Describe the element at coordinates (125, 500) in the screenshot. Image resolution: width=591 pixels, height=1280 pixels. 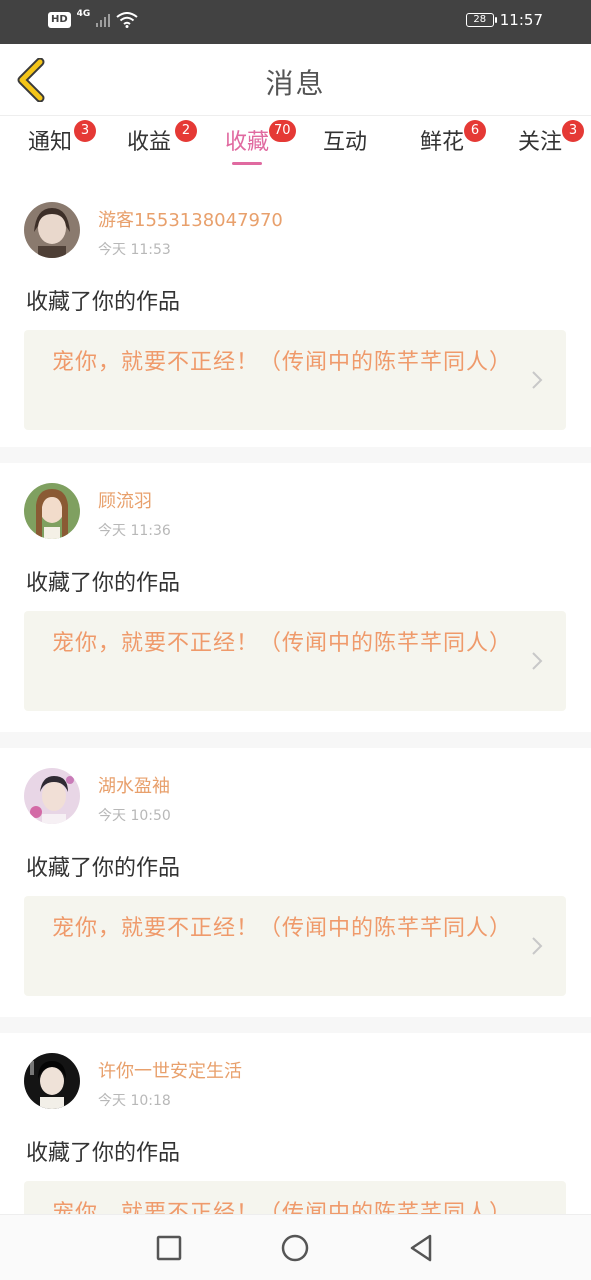
I see `username: 顾流羽` at that location.